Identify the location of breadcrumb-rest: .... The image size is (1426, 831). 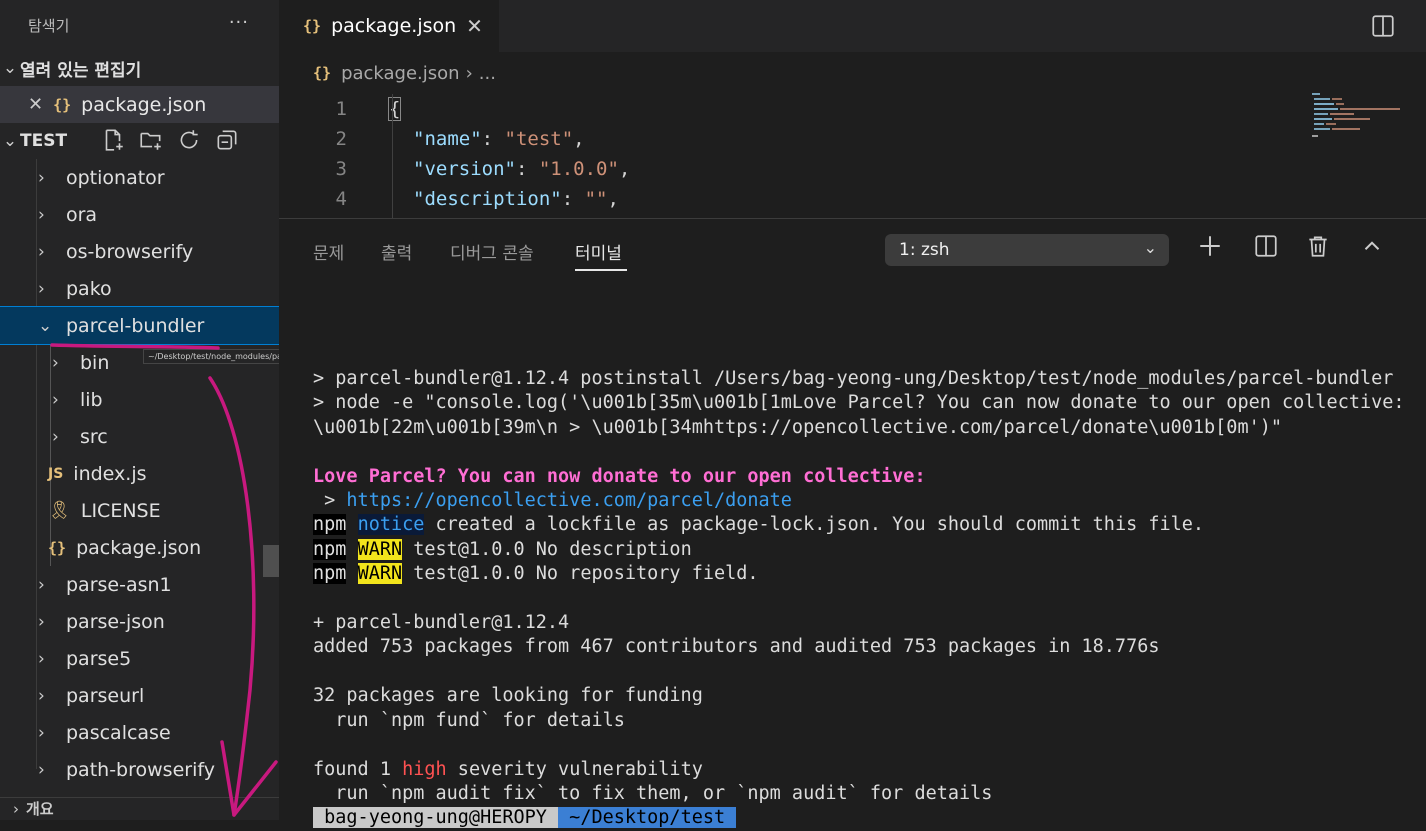
(487, 73).